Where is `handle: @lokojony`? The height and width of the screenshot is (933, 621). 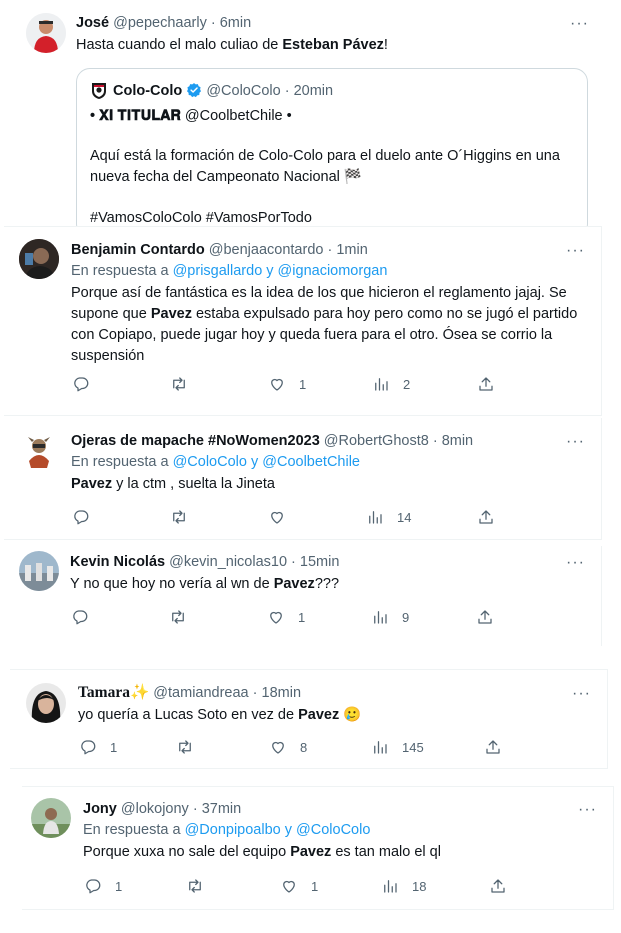 handle: @lokojony is located at coordinates (155, 809).